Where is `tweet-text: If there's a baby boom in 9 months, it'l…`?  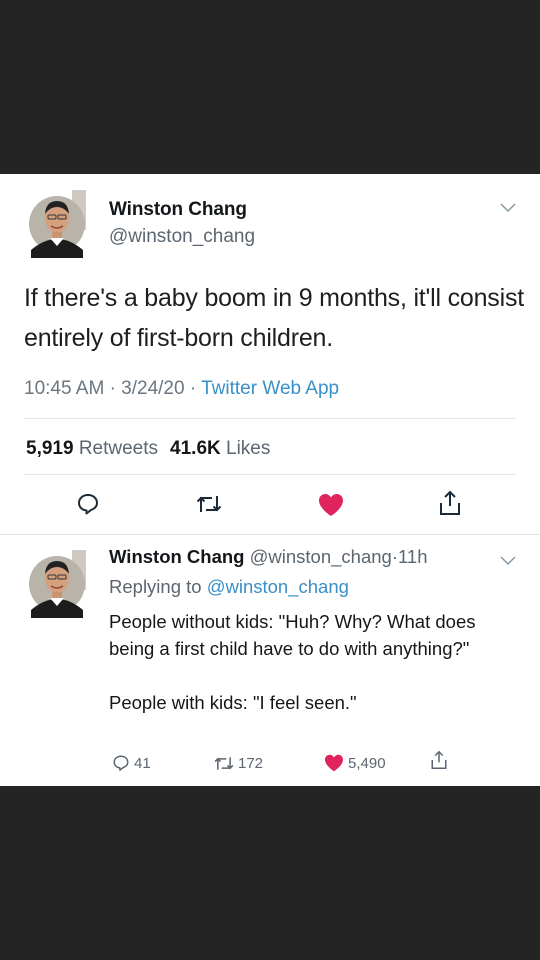
tweet-text: If there's a baby boom in 9 months, it'l… is located at coordinates (274, 318).